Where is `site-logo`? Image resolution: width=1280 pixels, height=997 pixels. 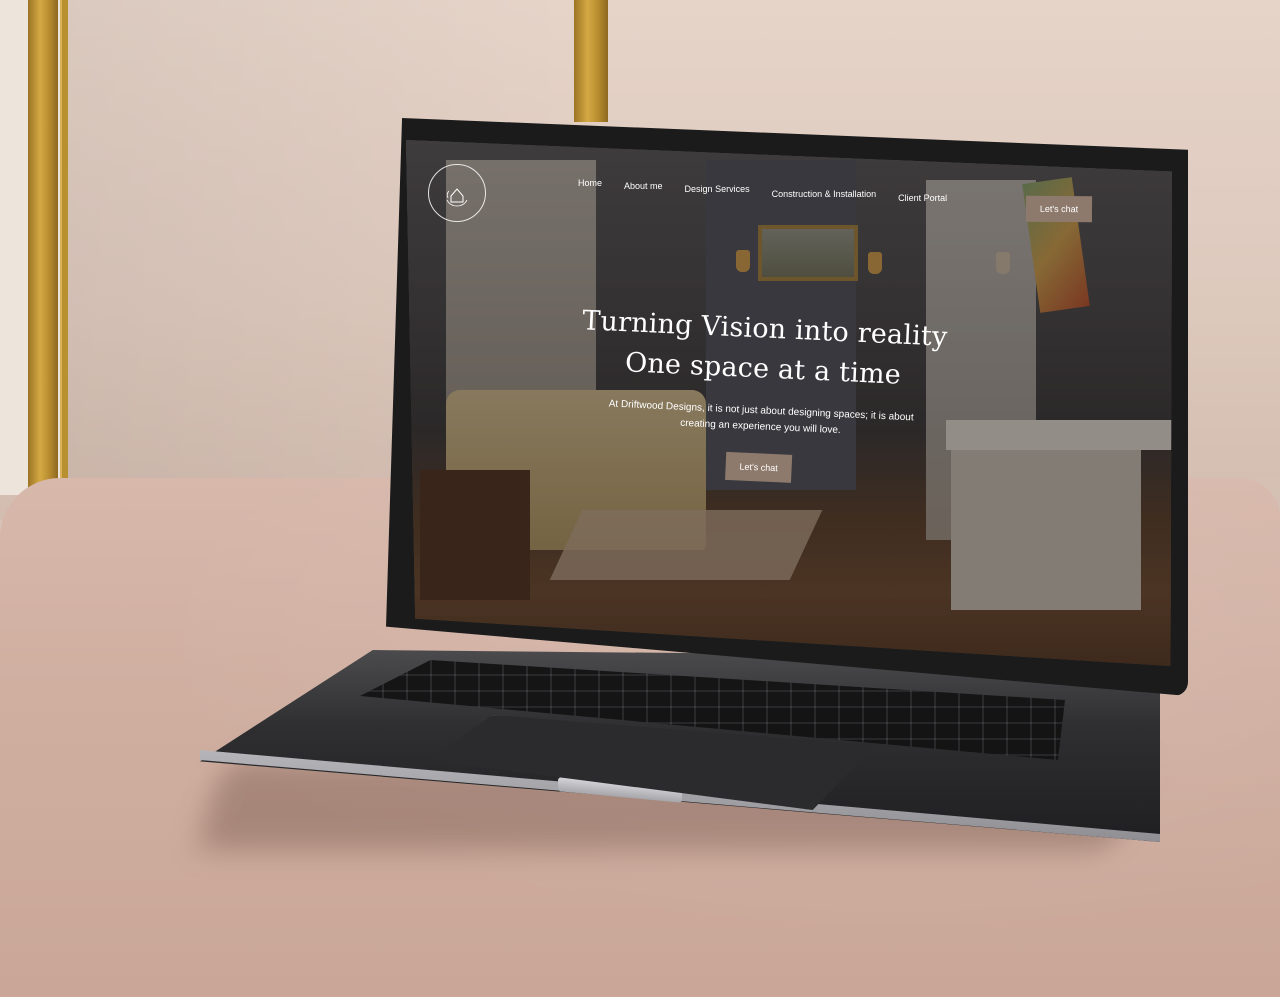 site-logo is located at coordinates (457, 193).